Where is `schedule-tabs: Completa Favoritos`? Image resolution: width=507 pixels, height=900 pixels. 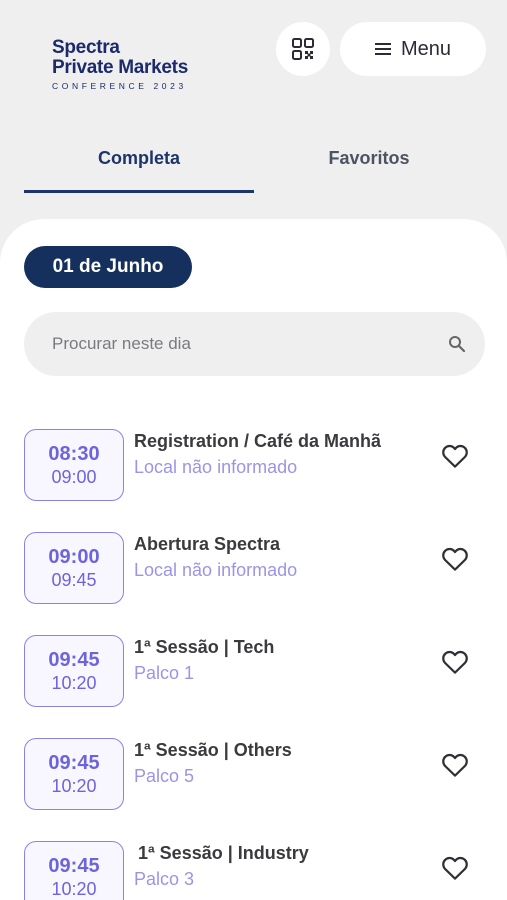
schedule-tabs: Completa Favoritos is located at coordinates (253, 167).